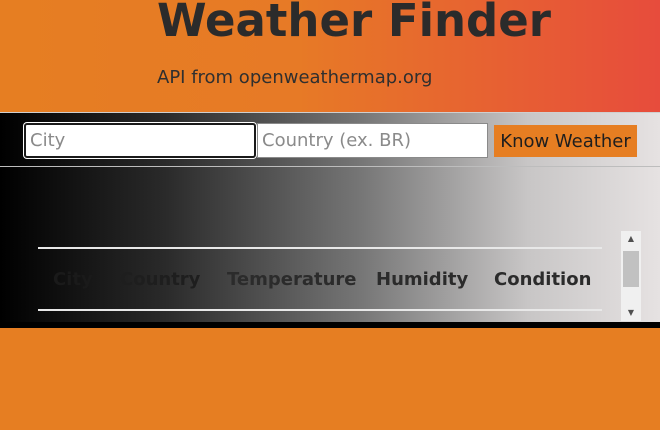  Describe the element at coordinates (631, 239) in the screenshot. I see `scroll-up-arrow-icon: ▲` at that location.